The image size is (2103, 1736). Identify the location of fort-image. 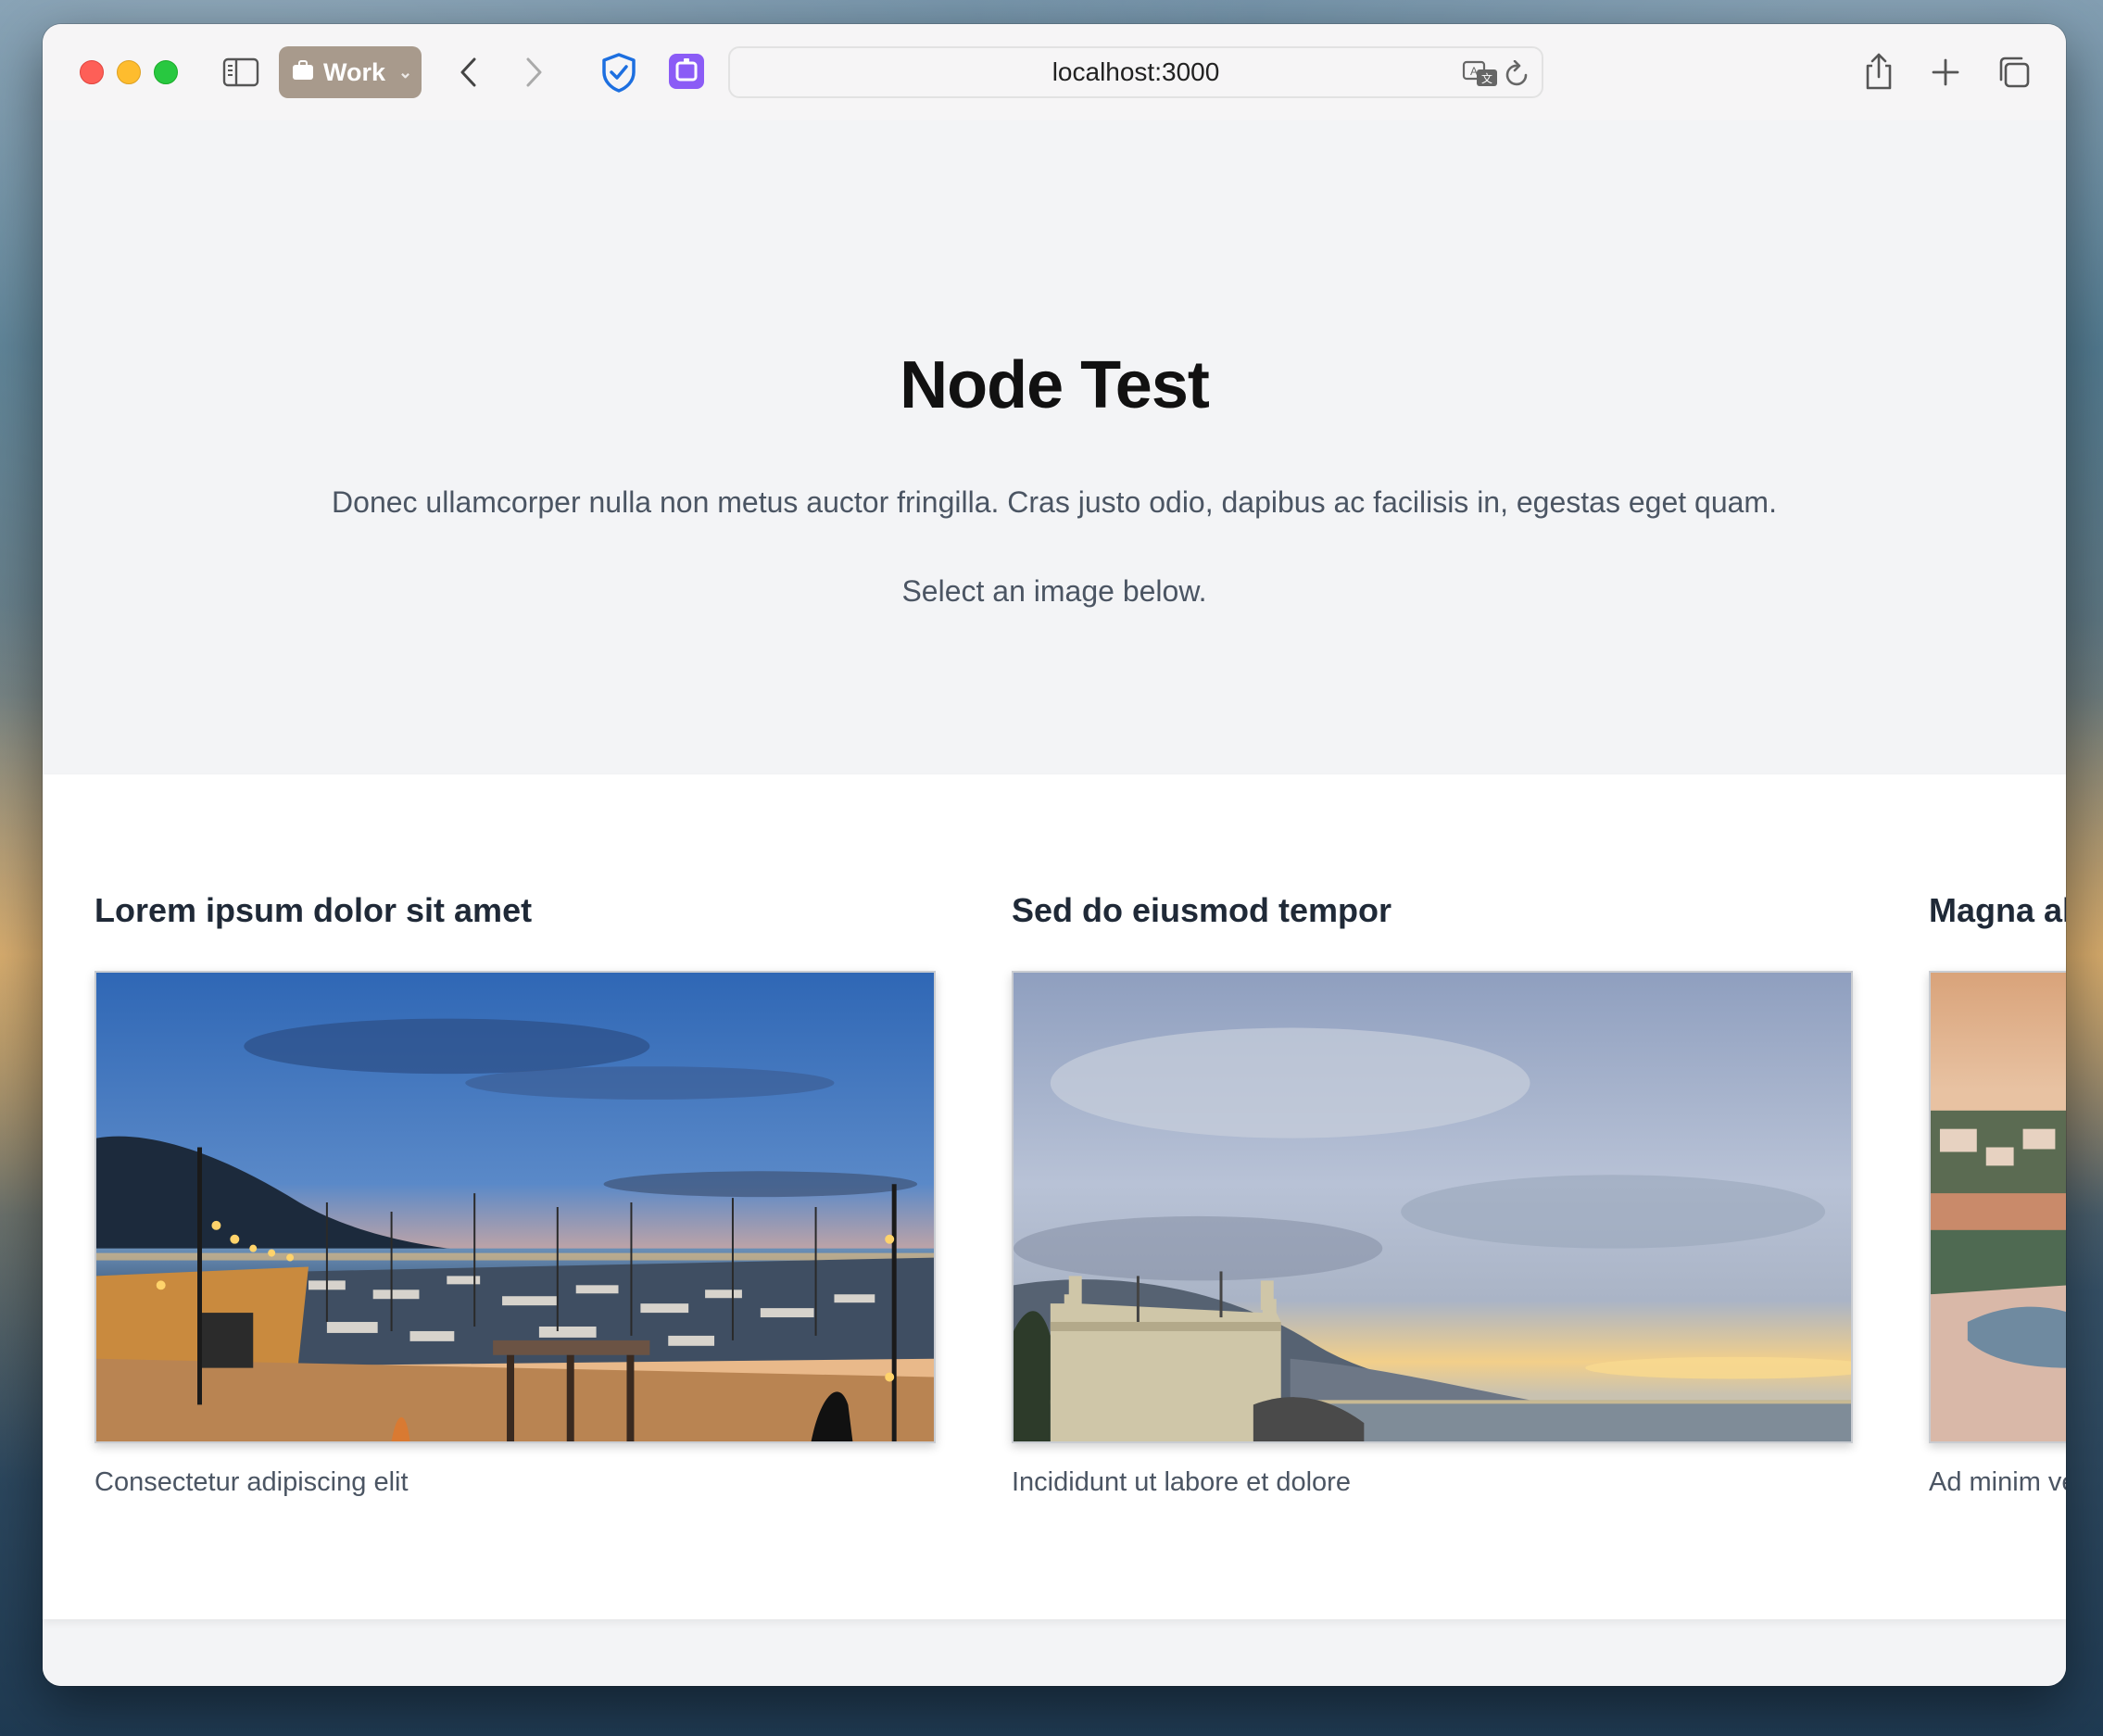
(1432, 1207).